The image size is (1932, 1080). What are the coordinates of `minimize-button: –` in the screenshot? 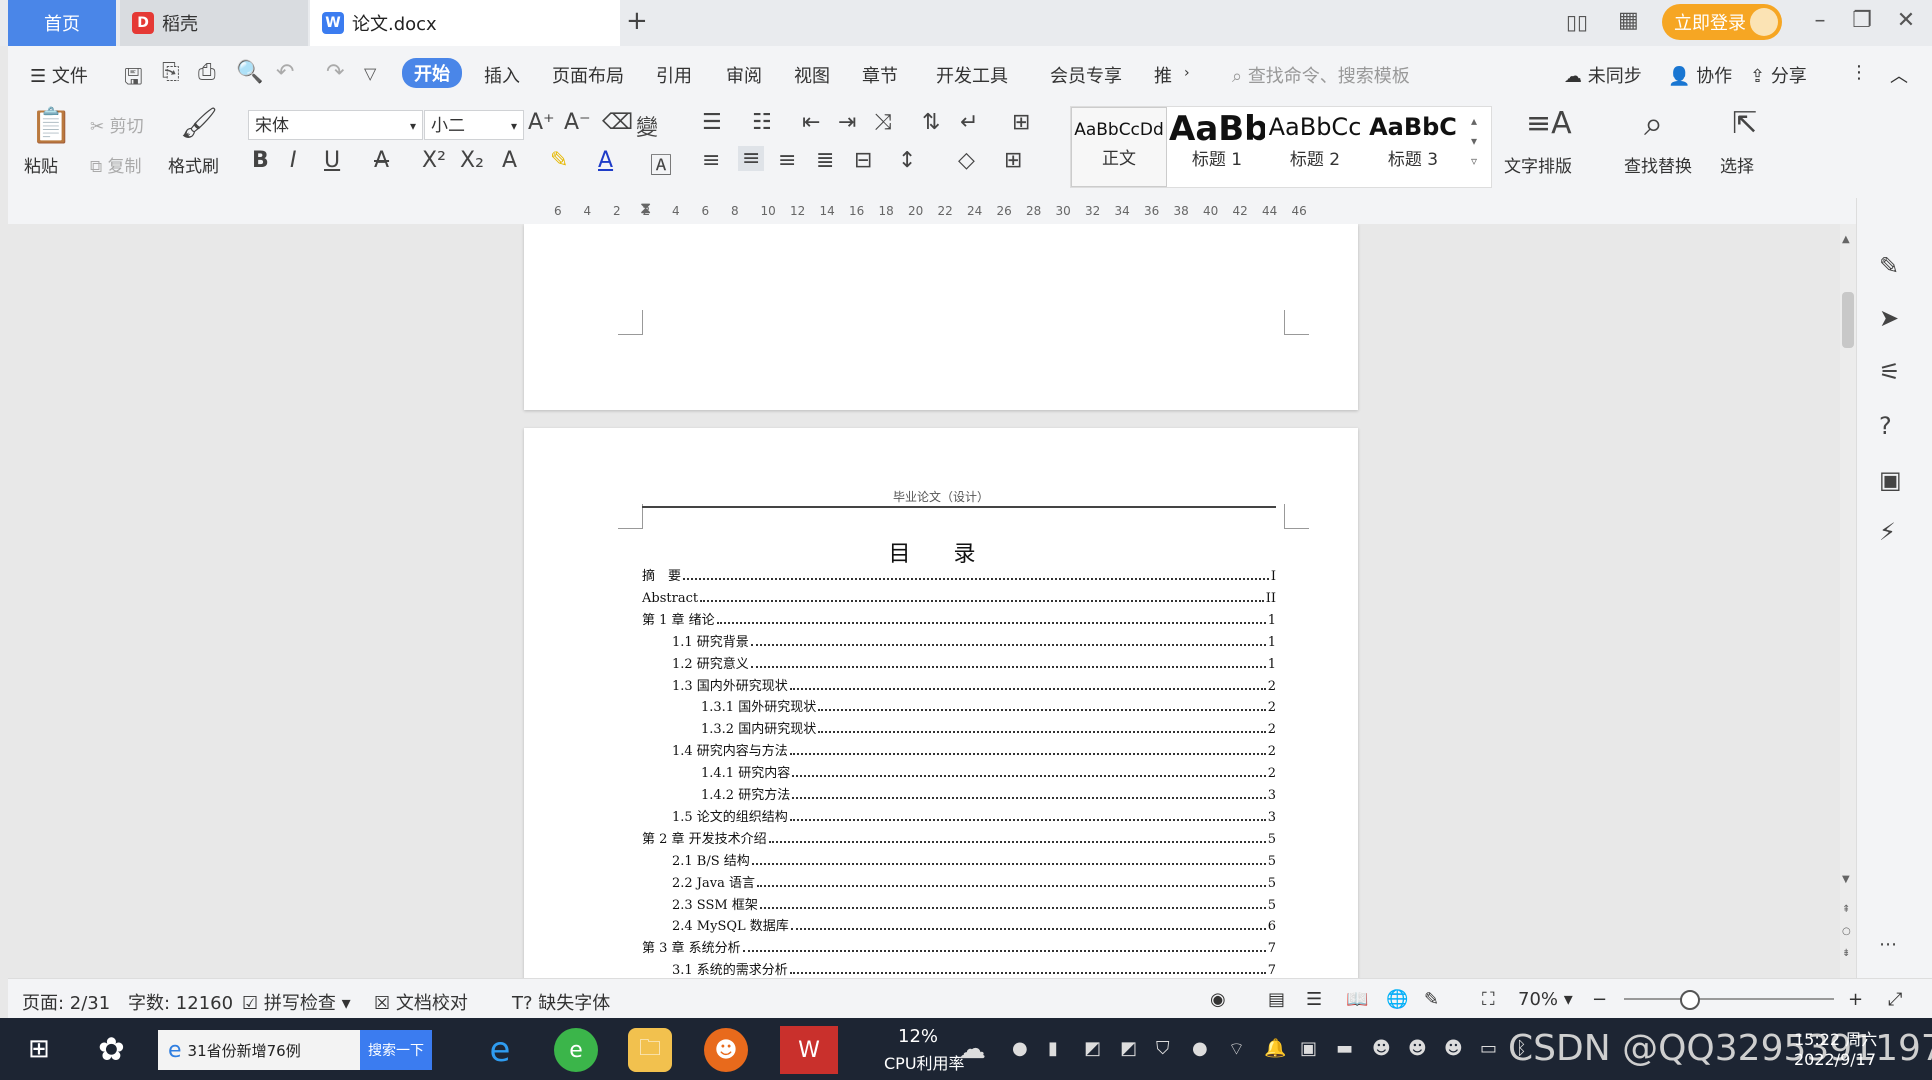 It's located at (1820, 20).